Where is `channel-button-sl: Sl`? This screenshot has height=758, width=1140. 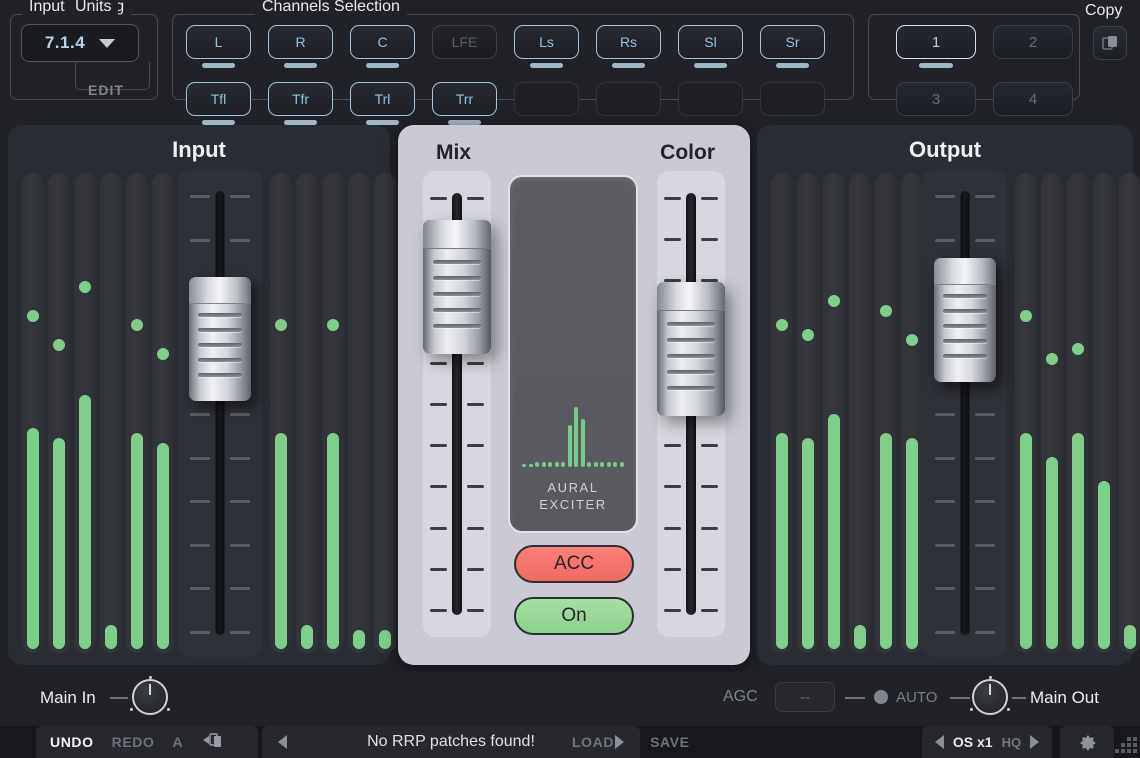 channel-button-sl: Sl is located at coordinates (710, 42).